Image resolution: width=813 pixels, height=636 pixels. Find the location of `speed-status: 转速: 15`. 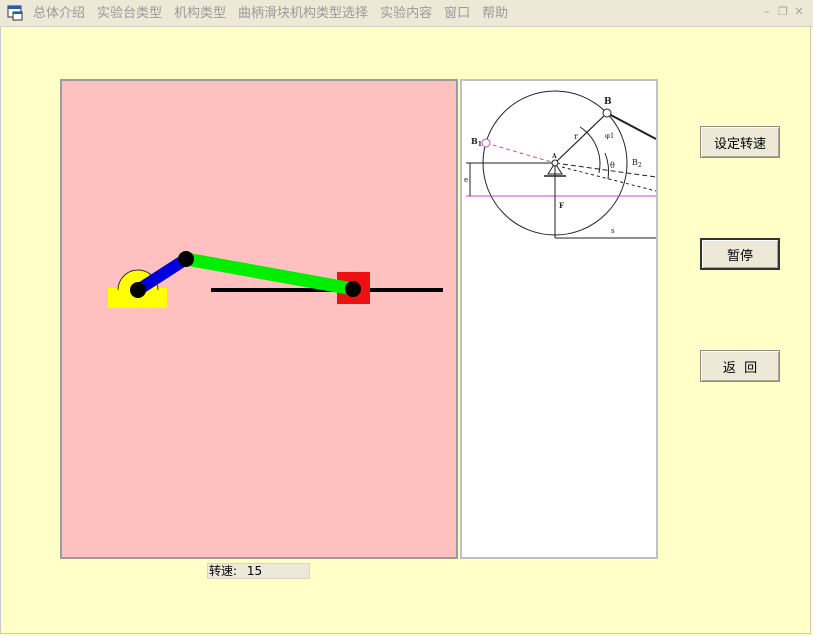

speed-status: 转速: 15 is located at coordinates (258, 571).